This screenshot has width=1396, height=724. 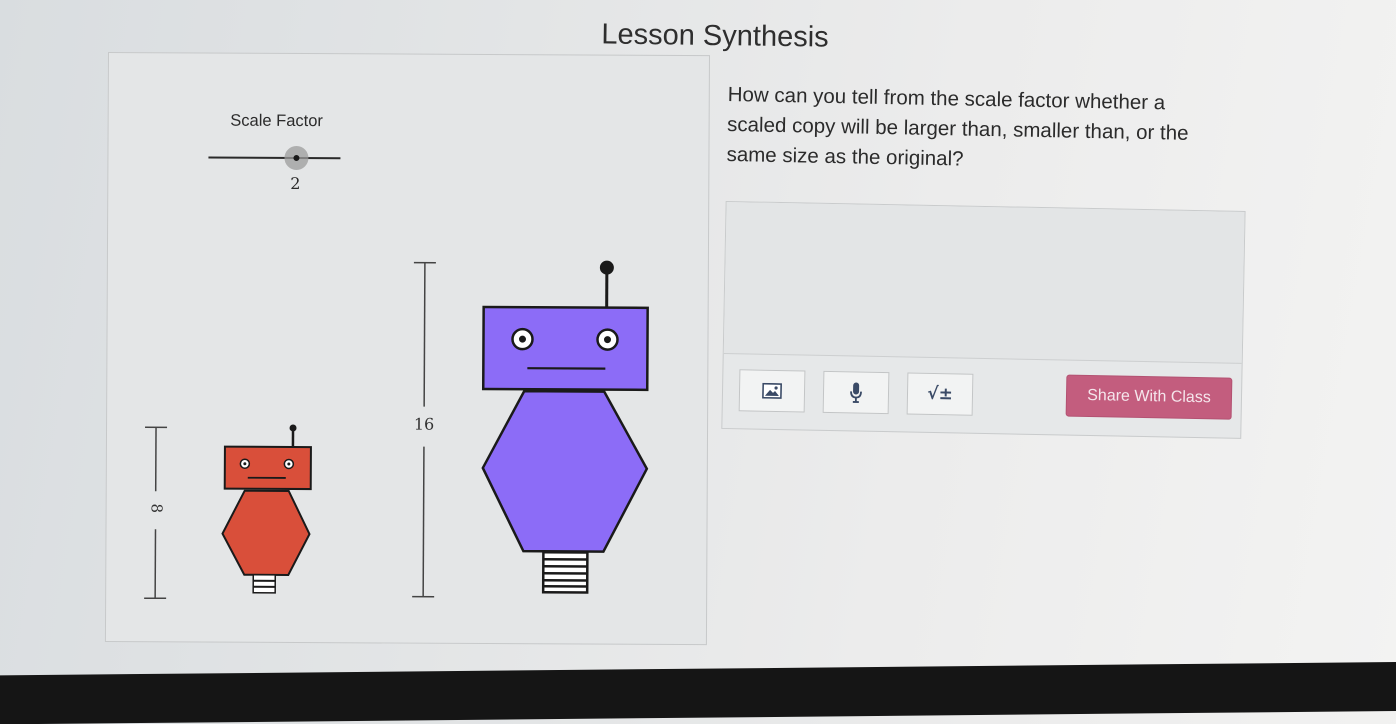 I want to click on microphone-icon, so click(x=856, y=392).